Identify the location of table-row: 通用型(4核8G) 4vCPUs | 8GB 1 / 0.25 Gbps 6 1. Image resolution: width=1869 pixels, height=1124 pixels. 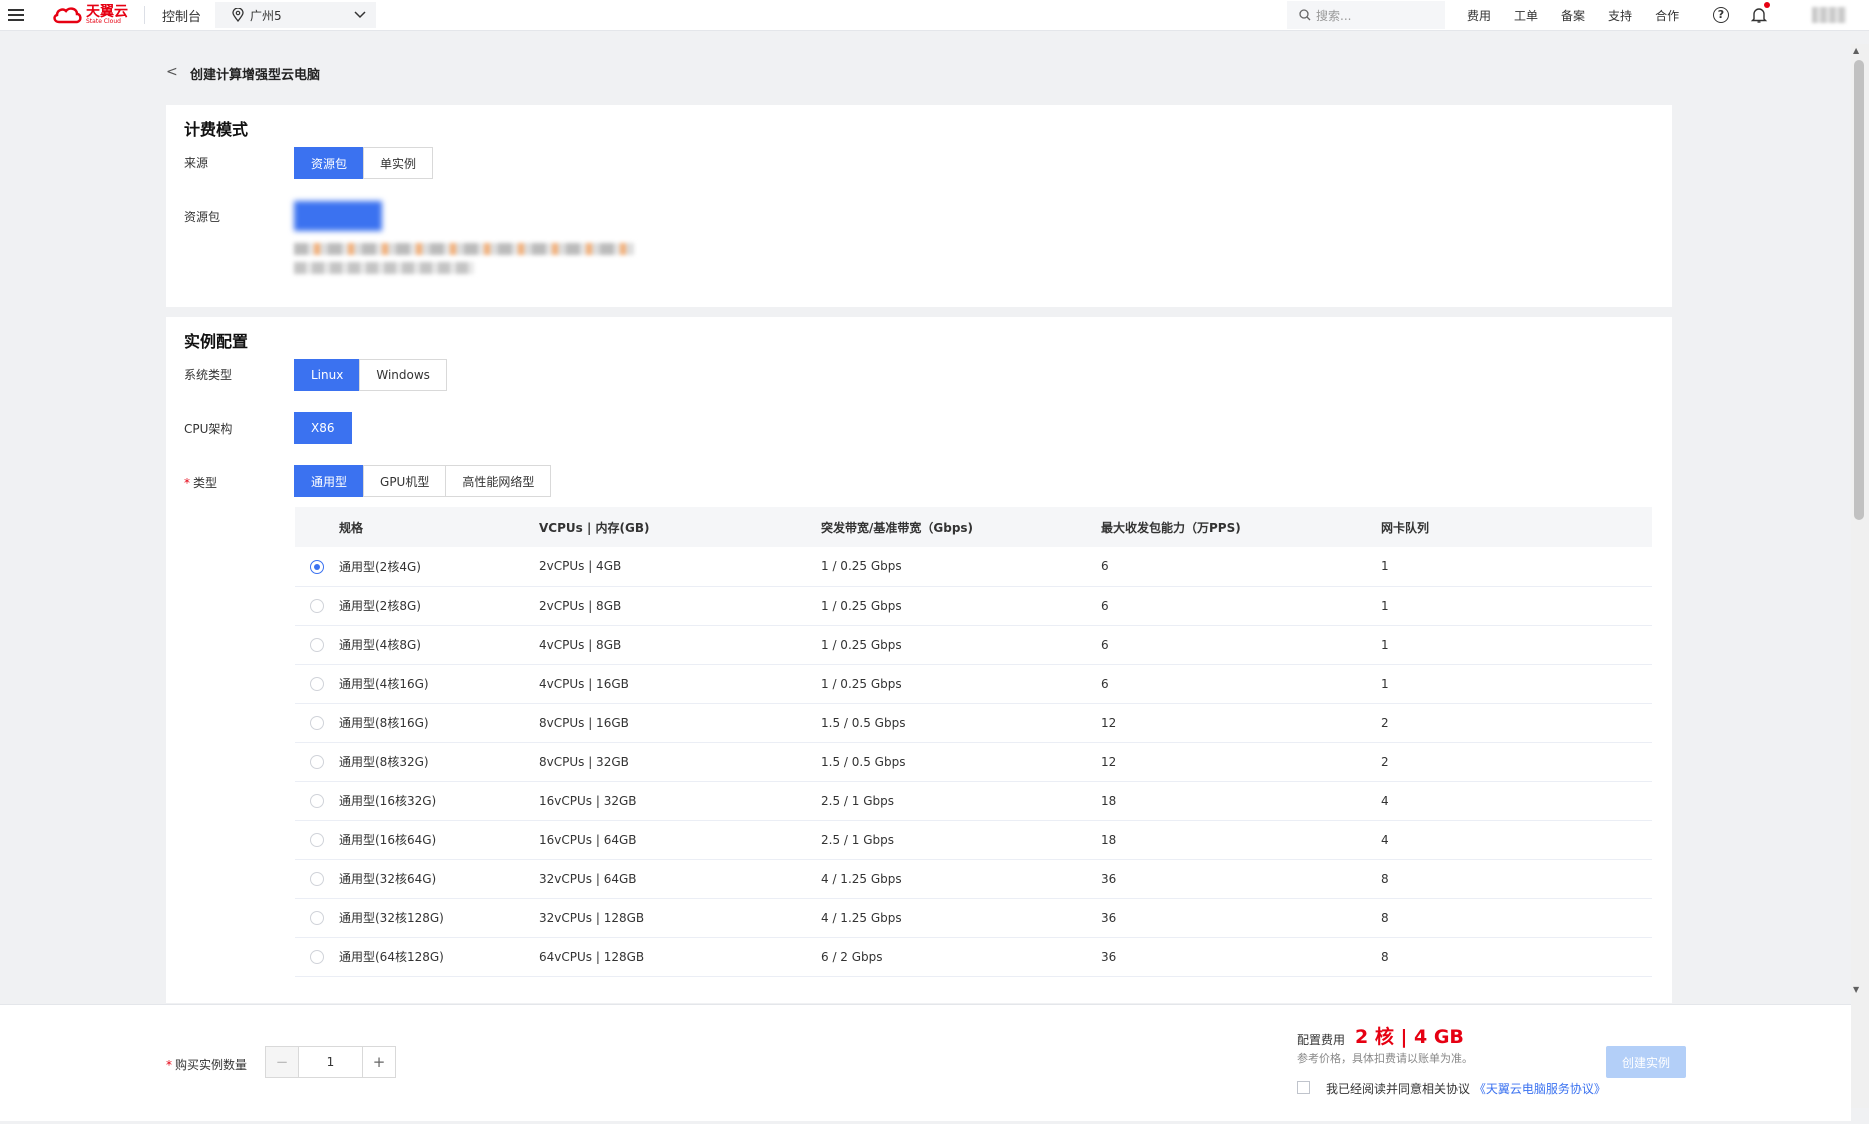
(973, 645).